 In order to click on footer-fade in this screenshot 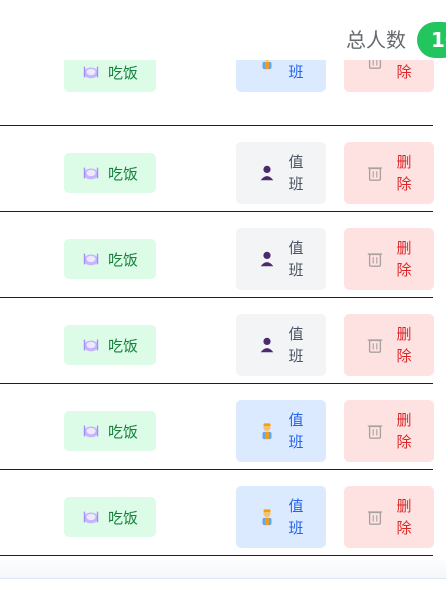, I will do `click(223, 567)`.